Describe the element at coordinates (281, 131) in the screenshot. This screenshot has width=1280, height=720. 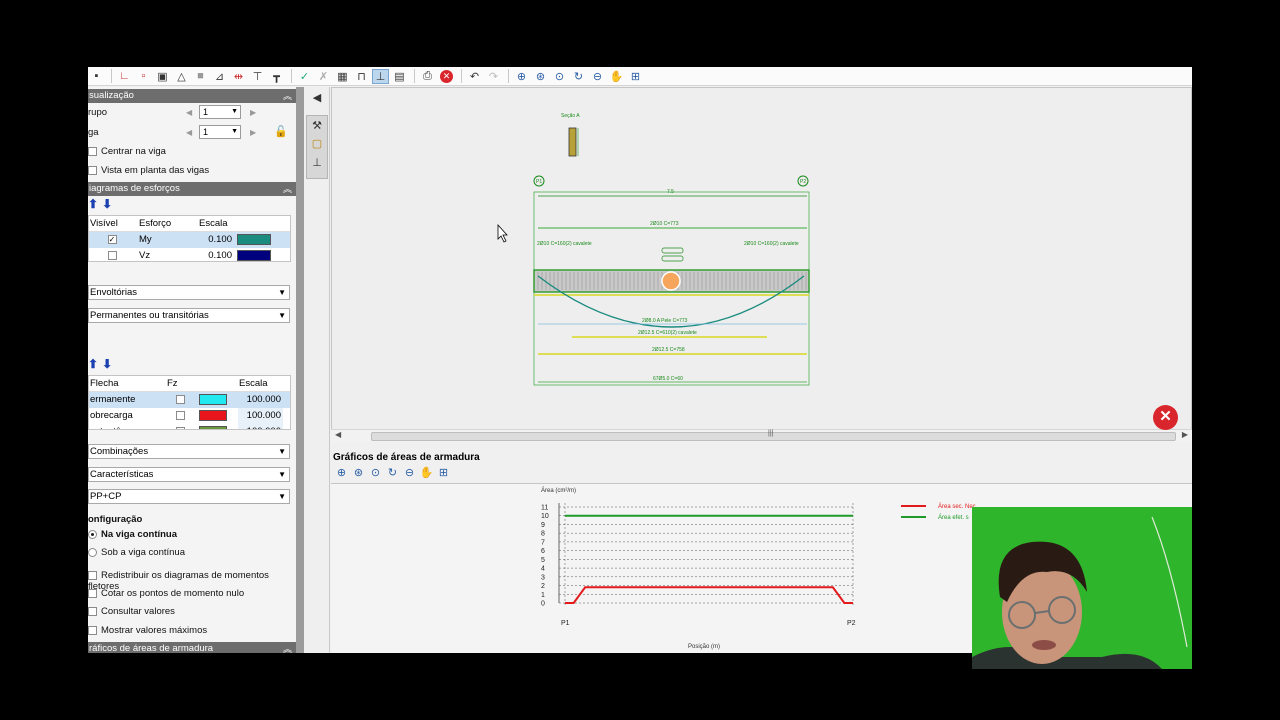
I see `lock-icon: 🔓` at that location.